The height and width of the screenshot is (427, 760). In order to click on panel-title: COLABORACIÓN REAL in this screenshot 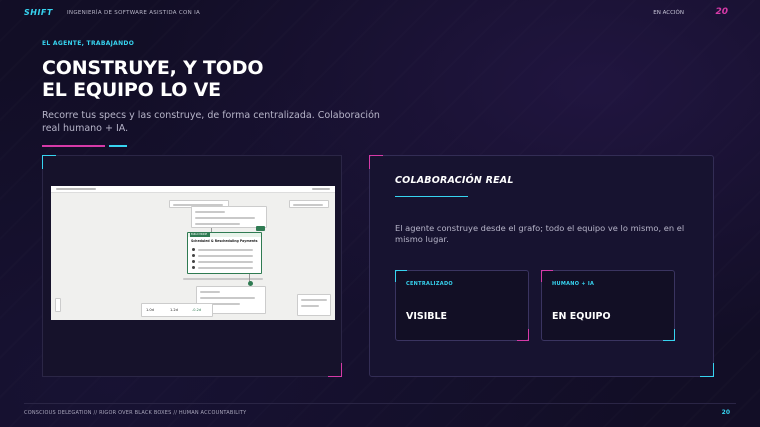, I will do `click(454, 180)`.